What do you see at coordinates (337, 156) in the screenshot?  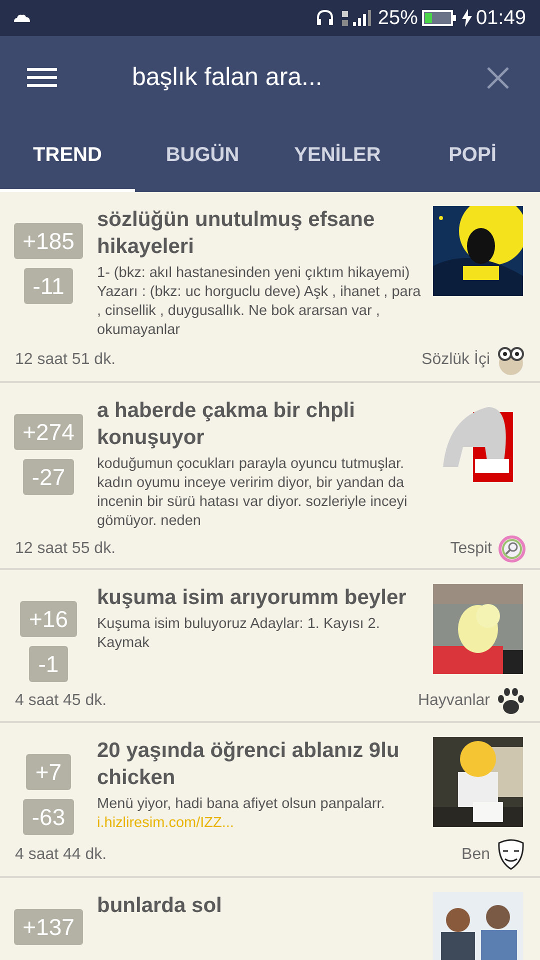 I see `tab: YENİLER` at bounding box center [337, 156].